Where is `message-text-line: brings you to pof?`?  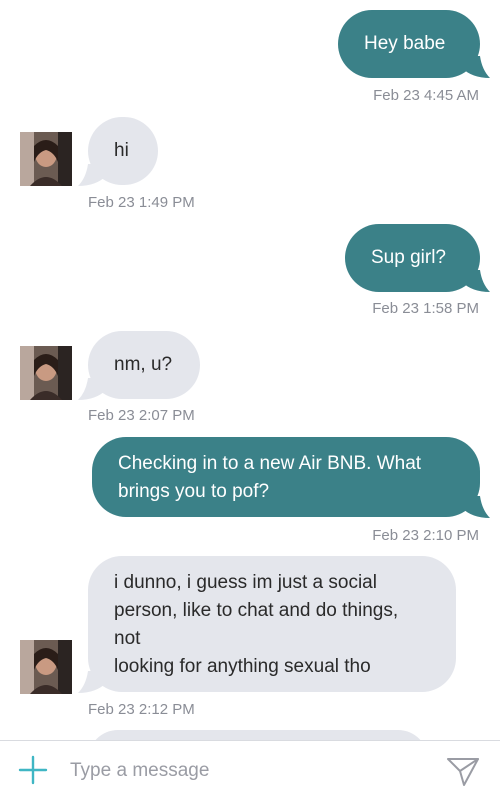
message-text-line: brings you to pof? is located at coordinates (194, 491).